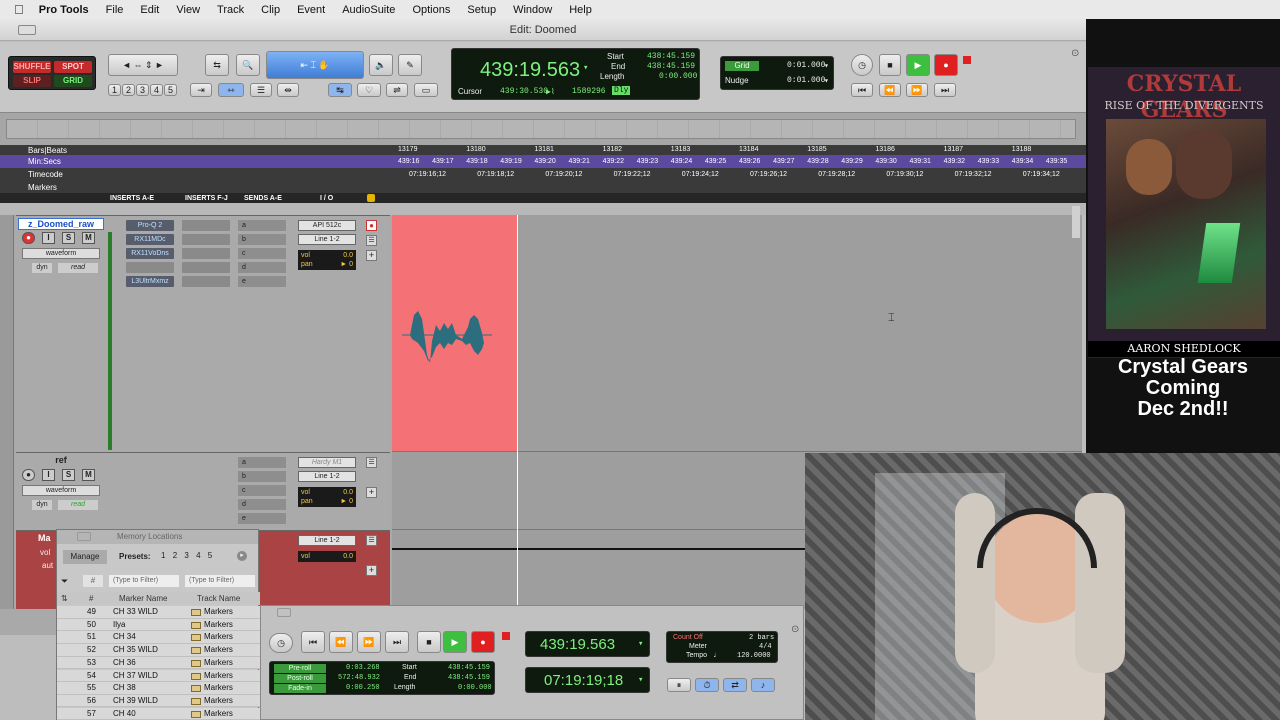 The height and width of the screenshot is (720, 1280). I want to click on memory-location-row: 55 CH 38 Markers, so click(158, 688).